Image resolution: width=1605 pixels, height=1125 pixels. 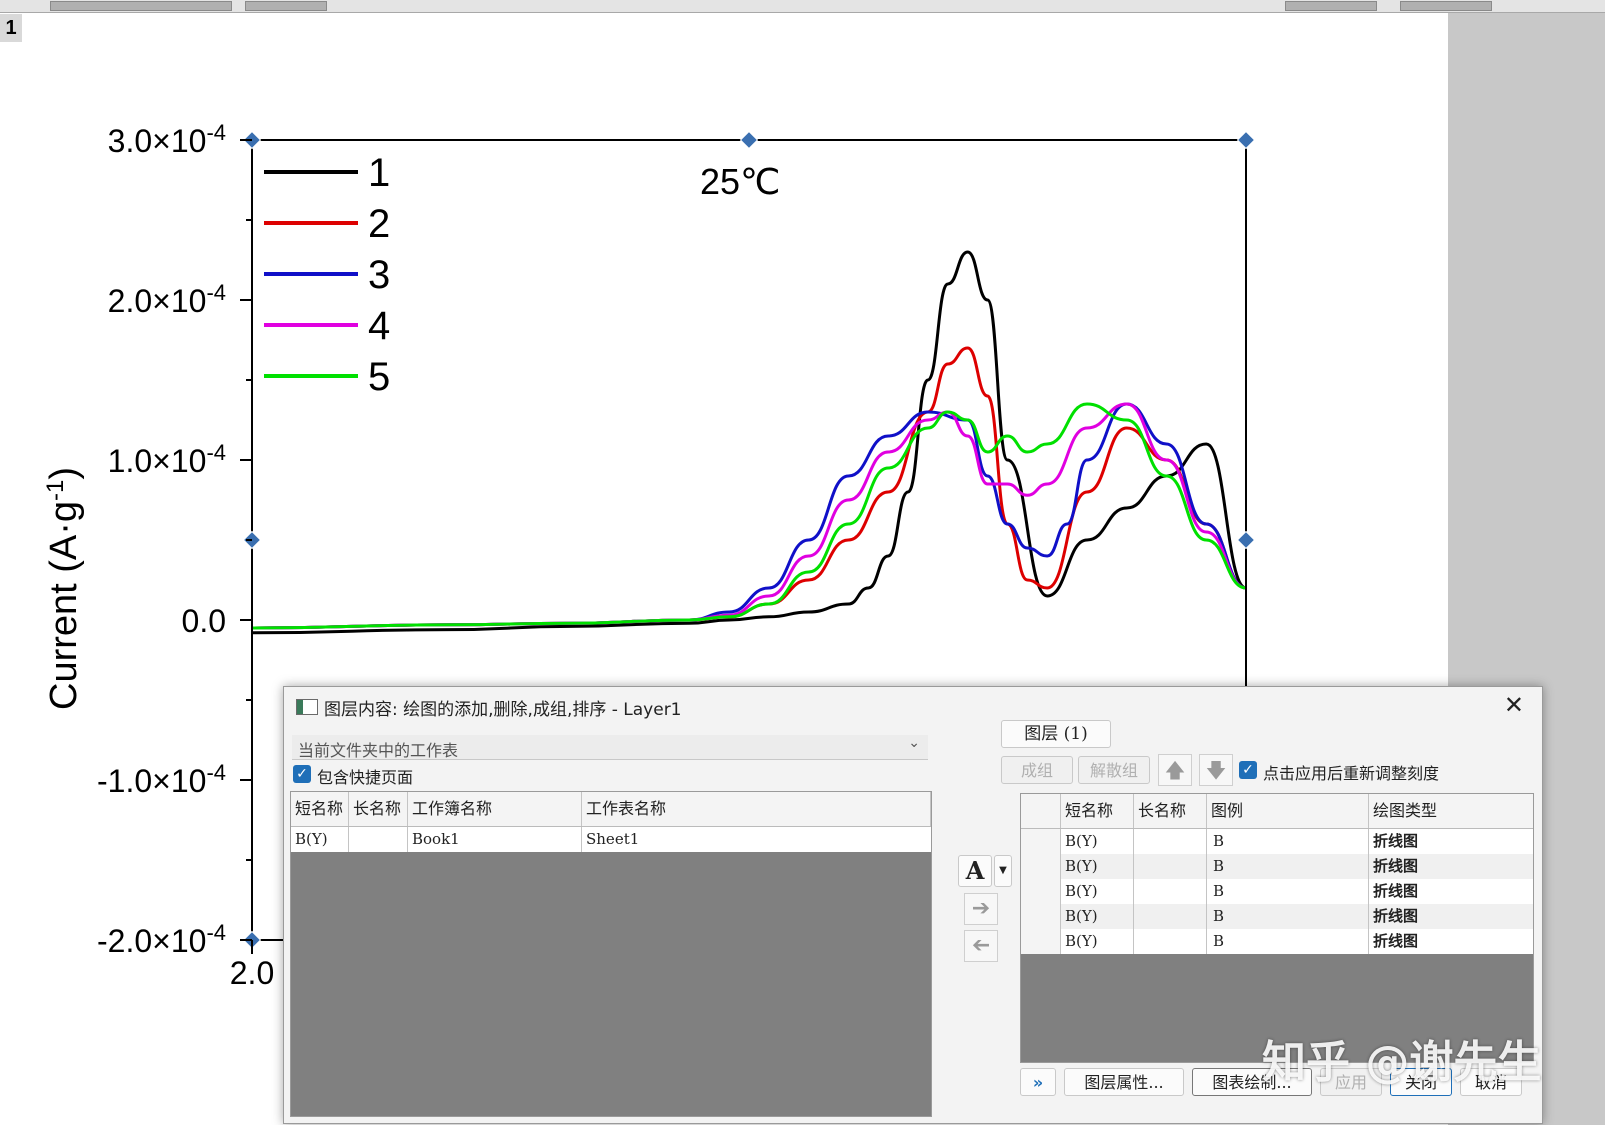 What do you see at coordinates (1038, 1082) in the screenshot?
I see `more-options-button: »` at bounding box center [1038, 1082].